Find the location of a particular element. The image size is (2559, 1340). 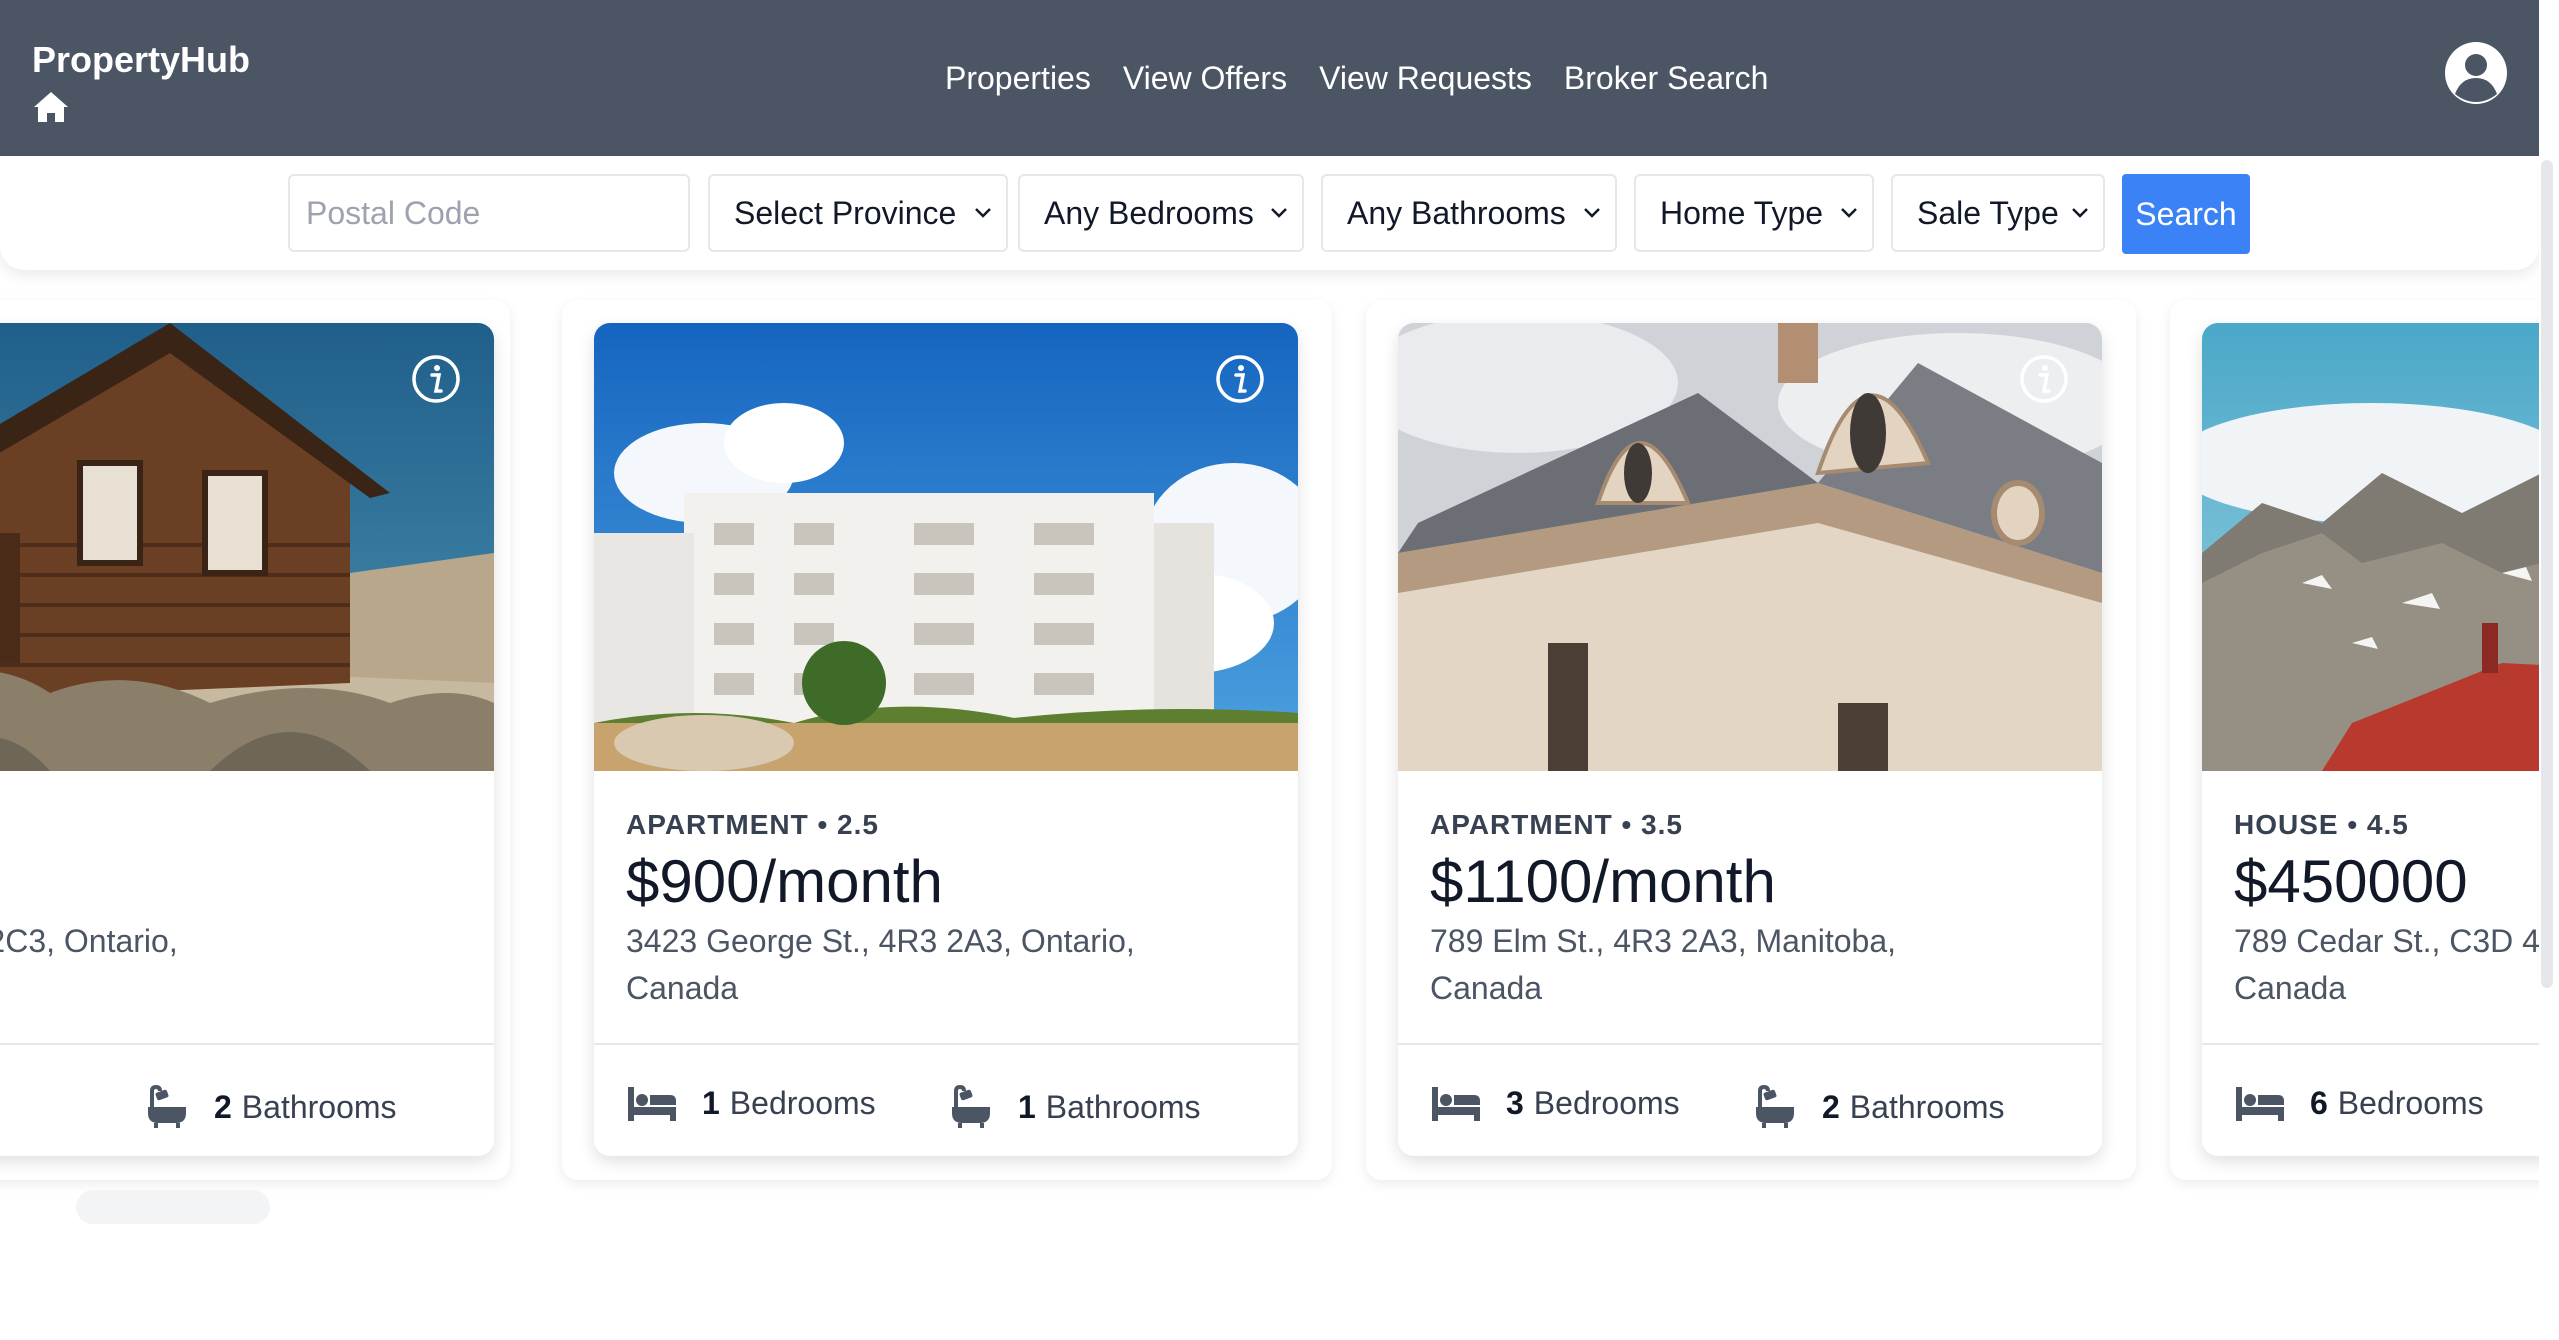

card-features: ooms 2 Bathrooms is located at coordinates (247, 1099).